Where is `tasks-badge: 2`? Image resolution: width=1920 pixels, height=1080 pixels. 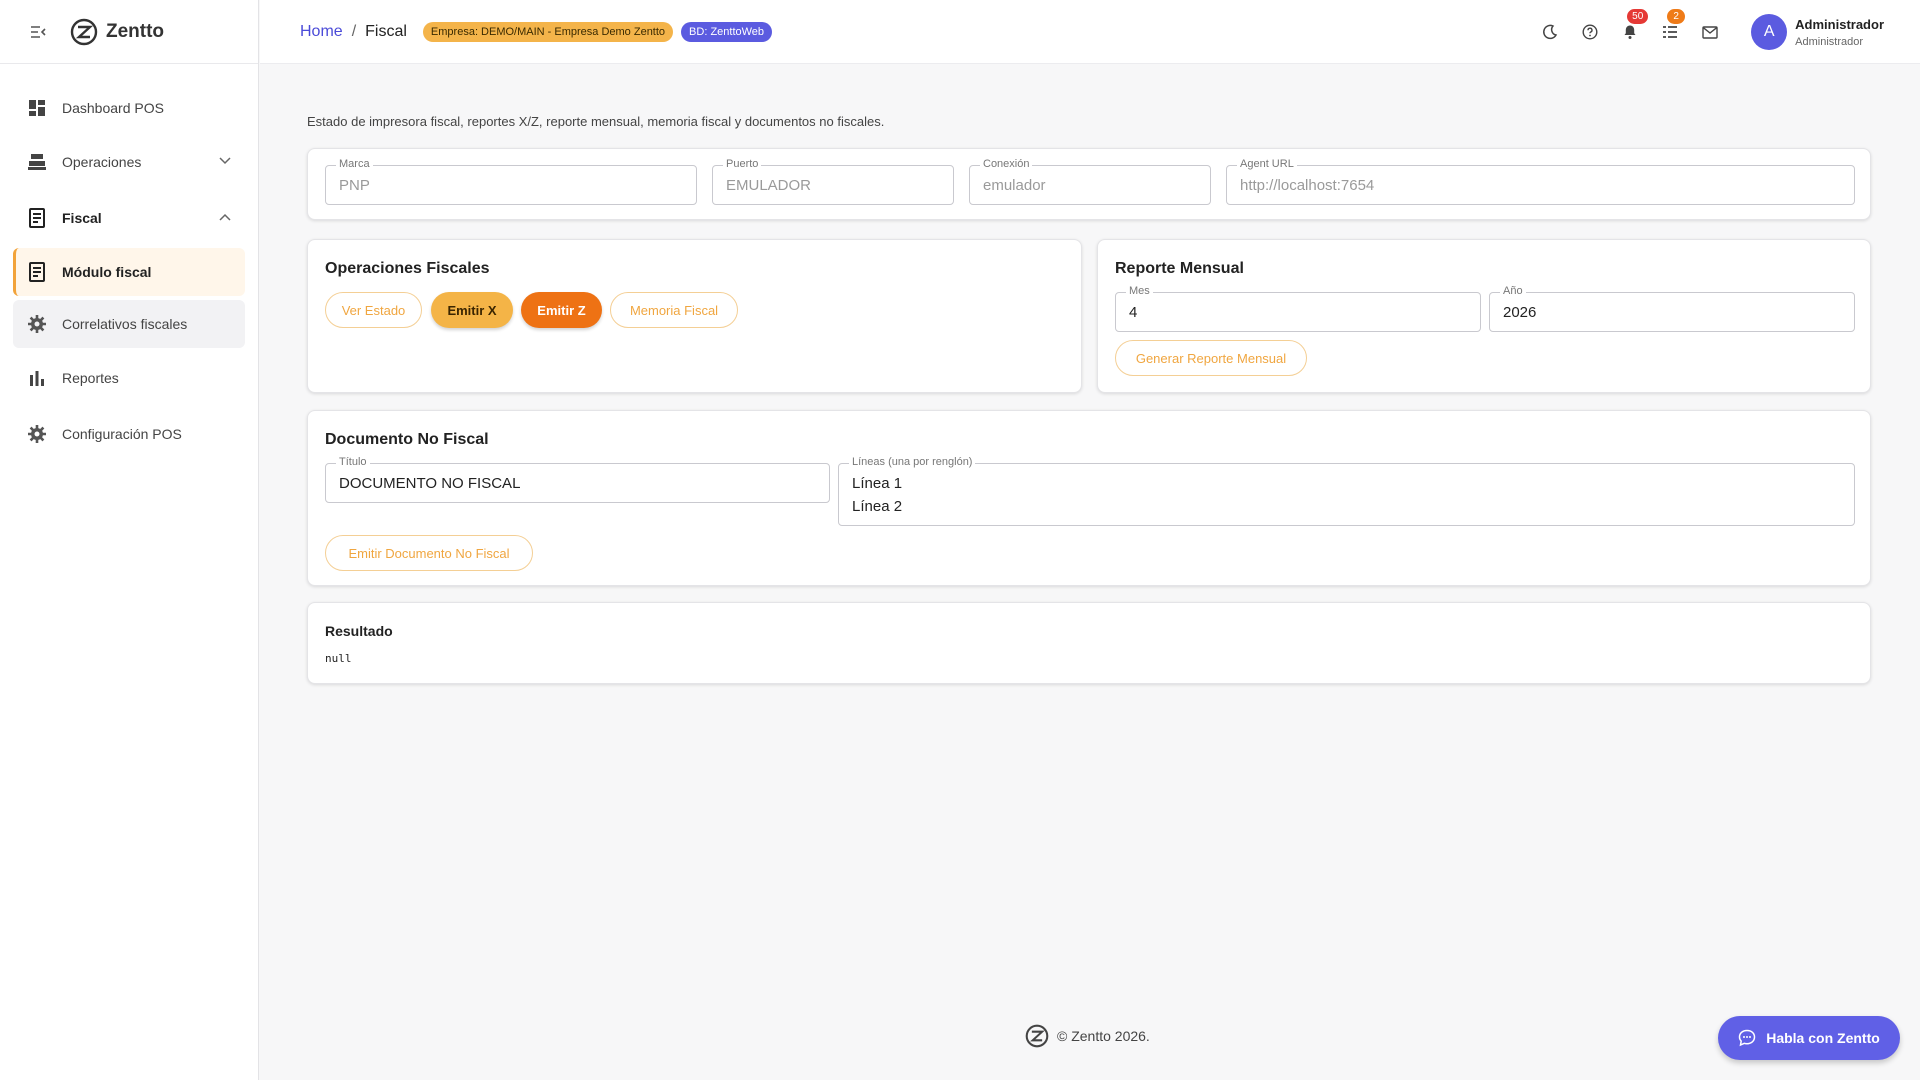 tasks-badge: 2 is located at coordinates (1676, 16).